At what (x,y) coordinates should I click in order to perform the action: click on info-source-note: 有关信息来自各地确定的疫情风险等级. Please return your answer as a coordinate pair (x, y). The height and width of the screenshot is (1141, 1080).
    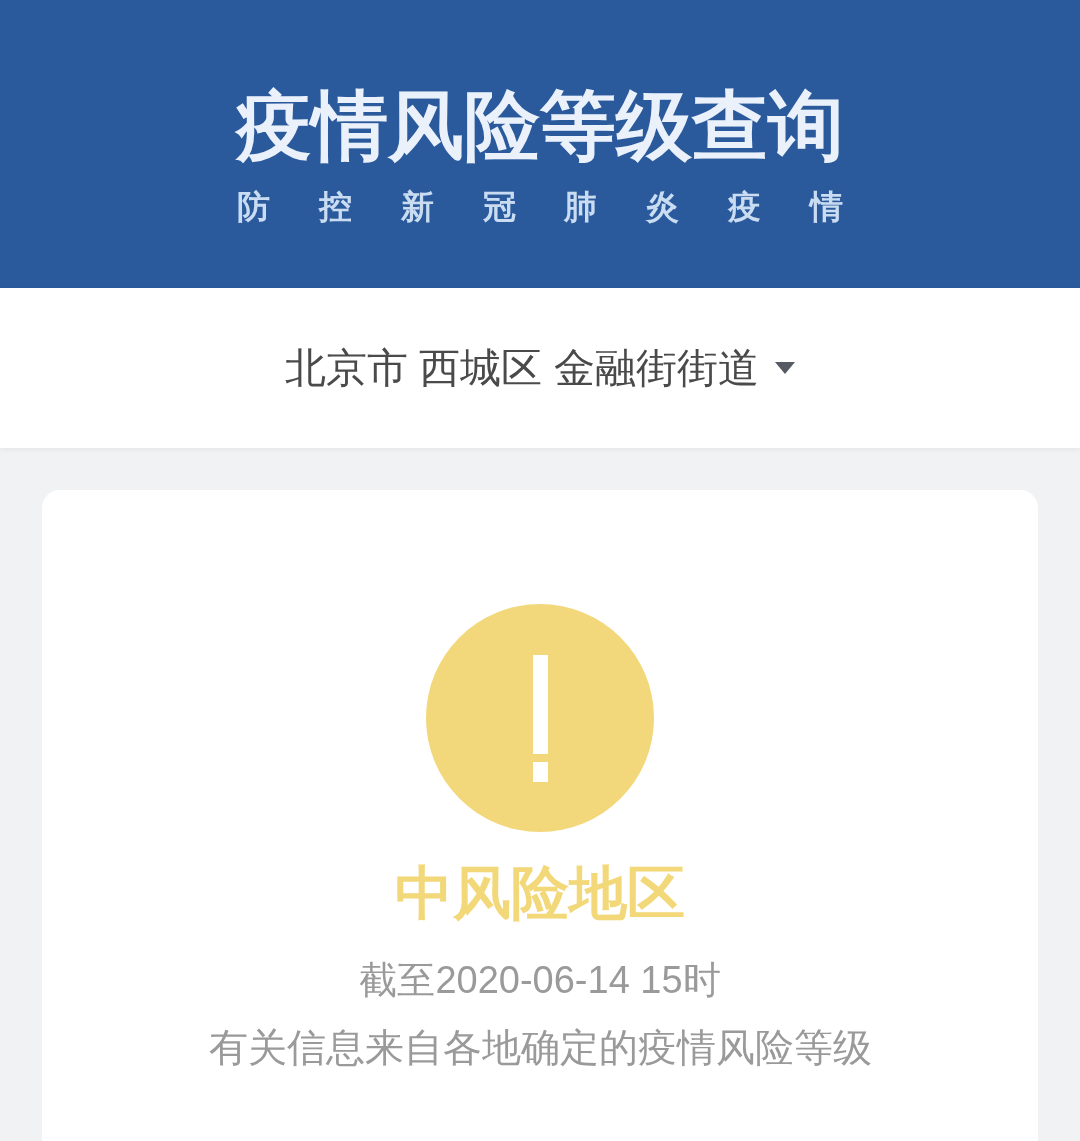
    Looking at the image, I should click on (540, 1048).